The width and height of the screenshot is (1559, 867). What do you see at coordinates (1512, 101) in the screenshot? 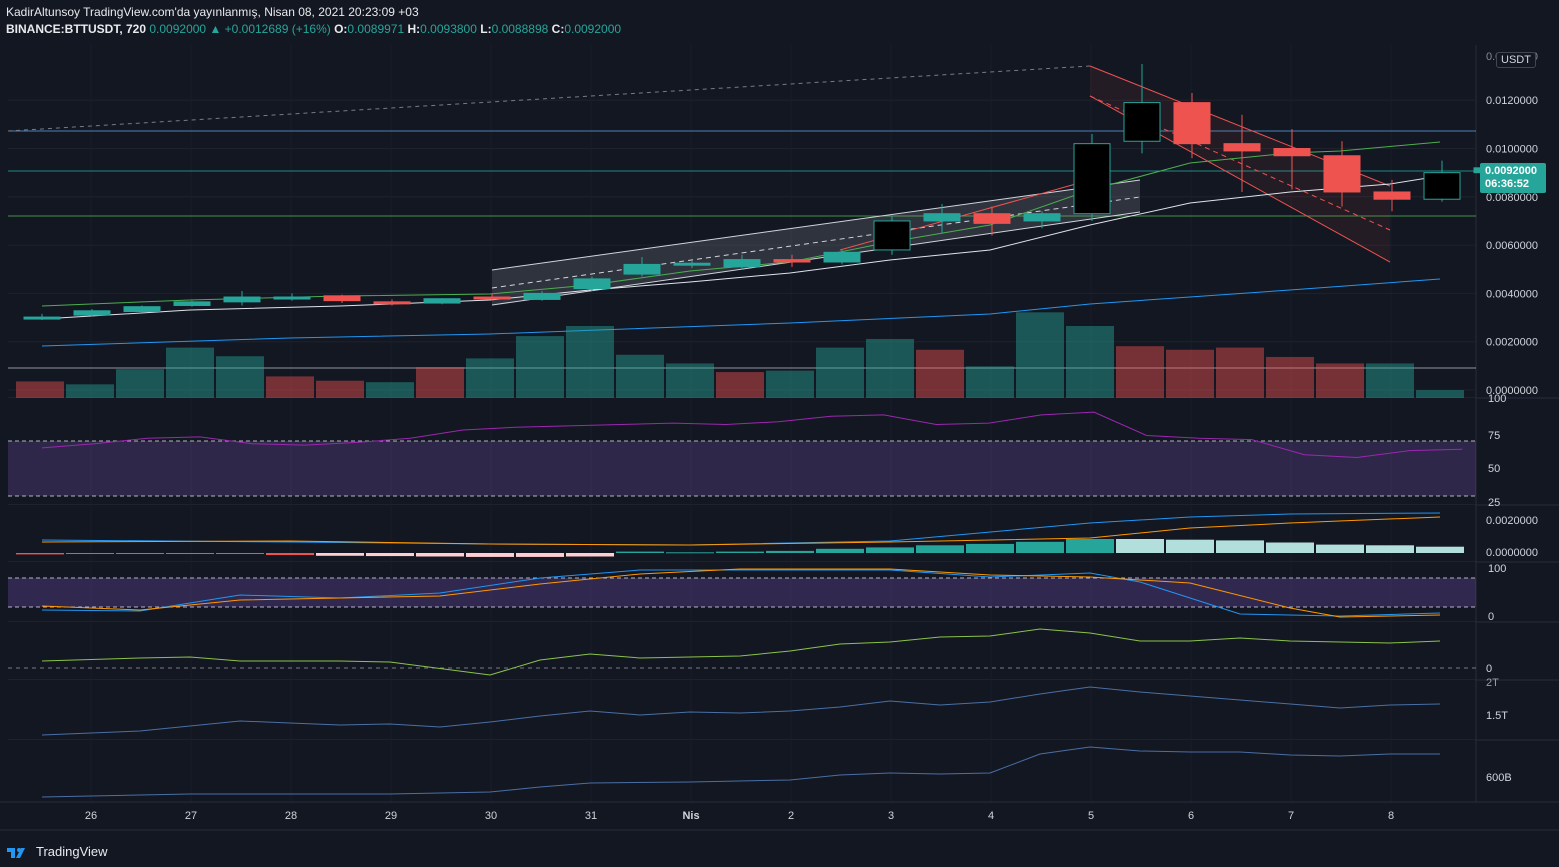
I see `price-tick-label: 0.0120000` at bounding box center [1512, 101].